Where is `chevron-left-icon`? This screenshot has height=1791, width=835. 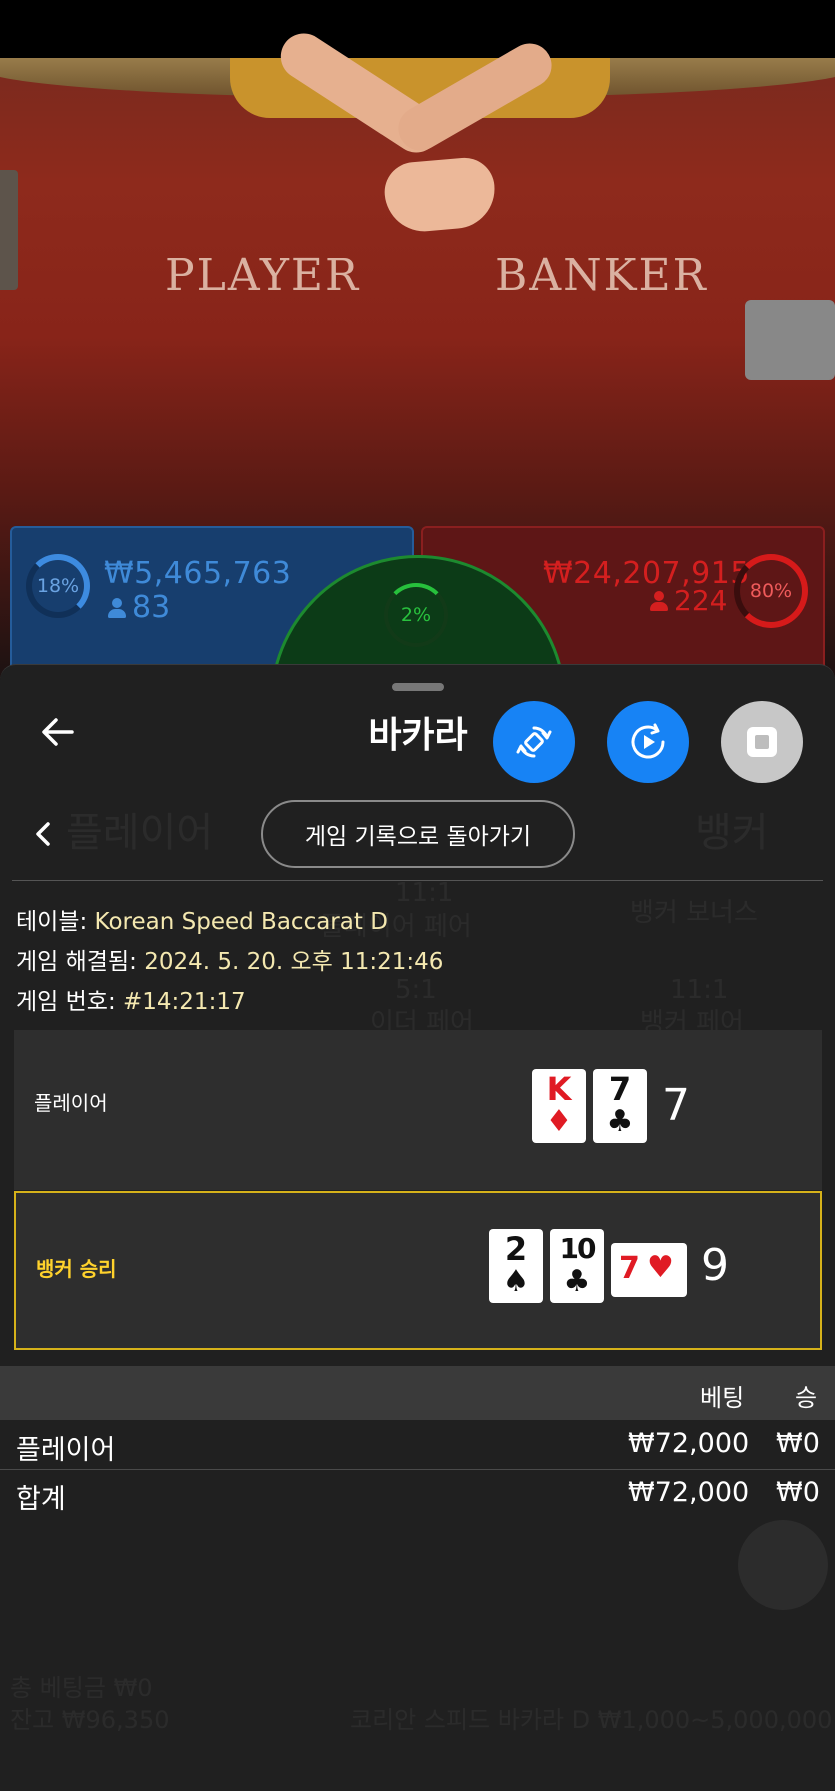
chevron-left-icon is located at coordinates (44, 834).